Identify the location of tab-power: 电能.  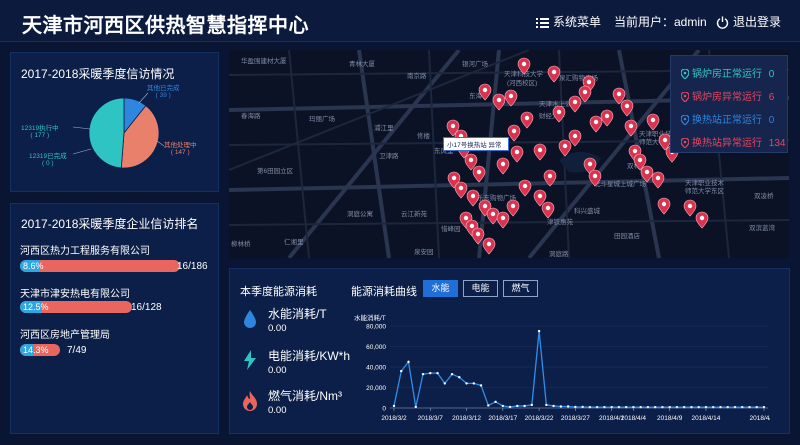
(480, 288).